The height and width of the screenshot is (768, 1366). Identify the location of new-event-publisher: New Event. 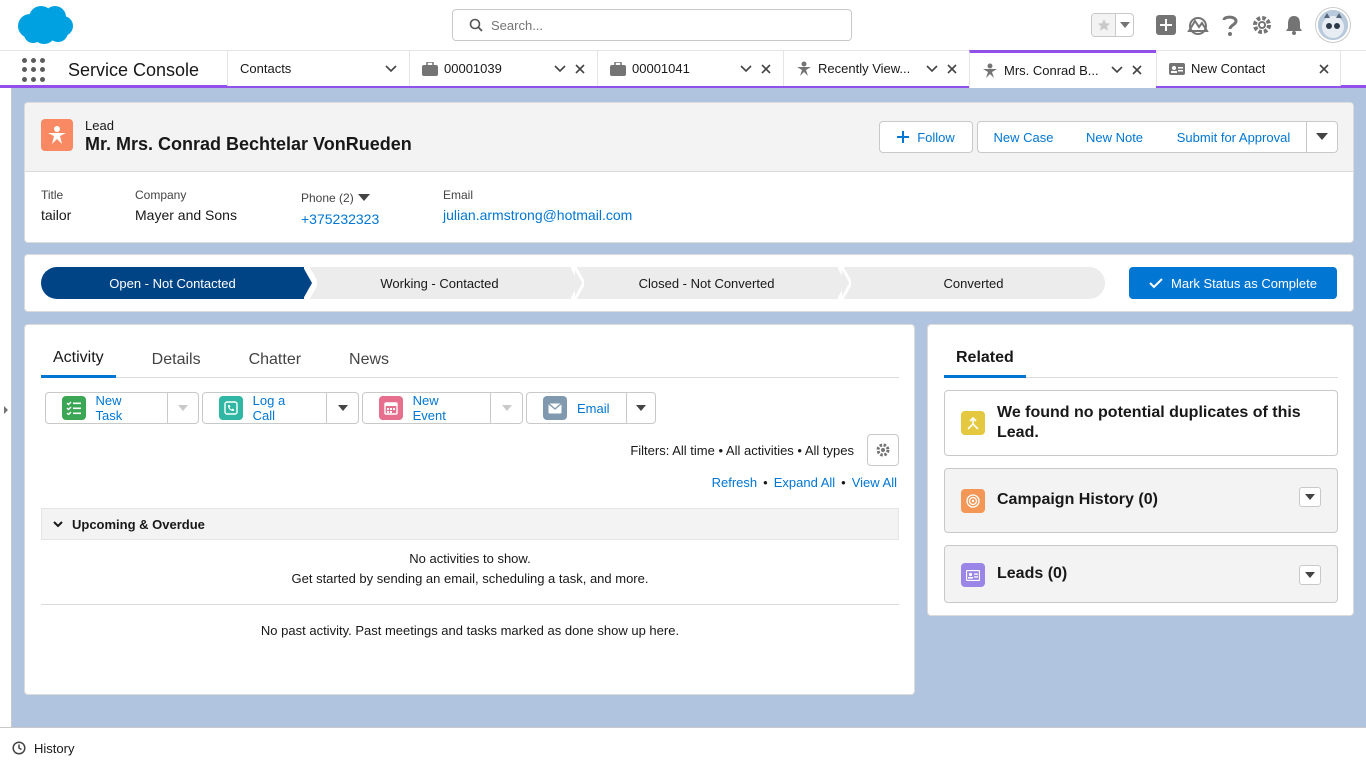
(442, 408).